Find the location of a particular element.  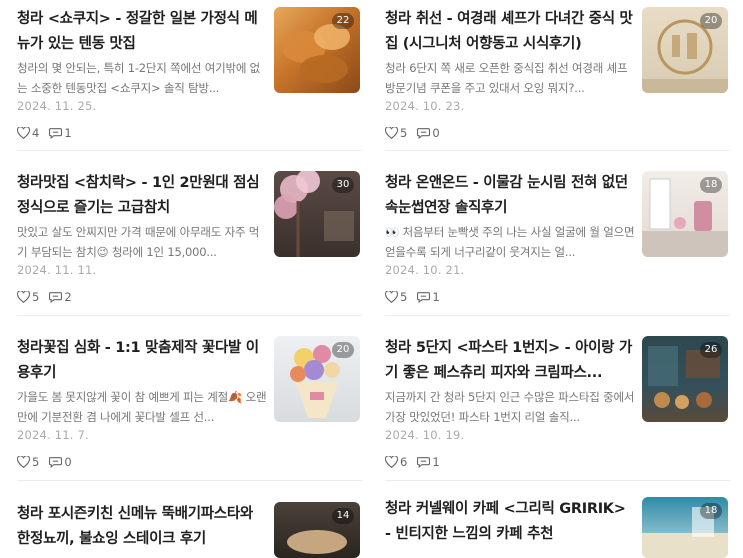

post-title: 청라 <쇼쿠지> - 정갈한 일본 가정식 메뉴가 있는 텐동 맛집 is located at coordinates (142, 32).